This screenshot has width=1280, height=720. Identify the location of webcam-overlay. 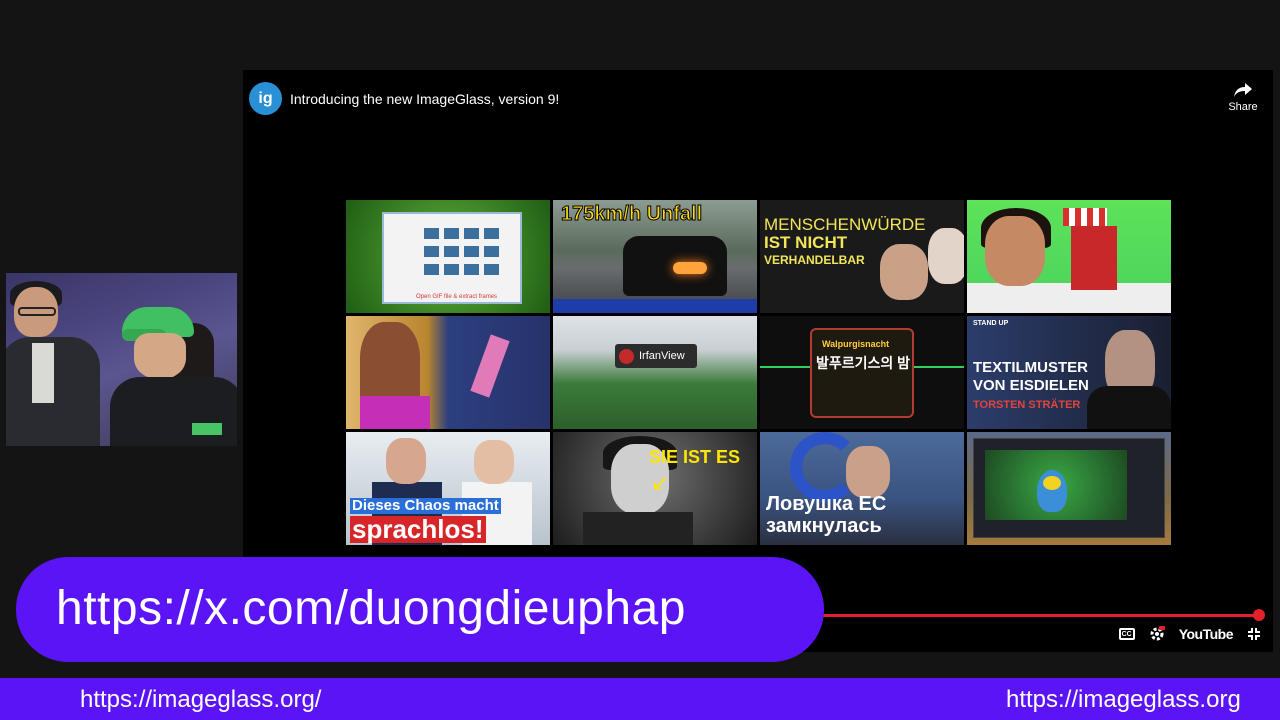
(121, 359).